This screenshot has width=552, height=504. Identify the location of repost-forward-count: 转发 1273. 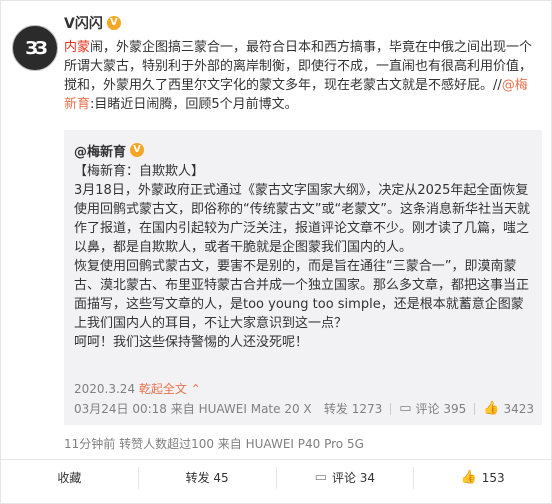
(353, 408).